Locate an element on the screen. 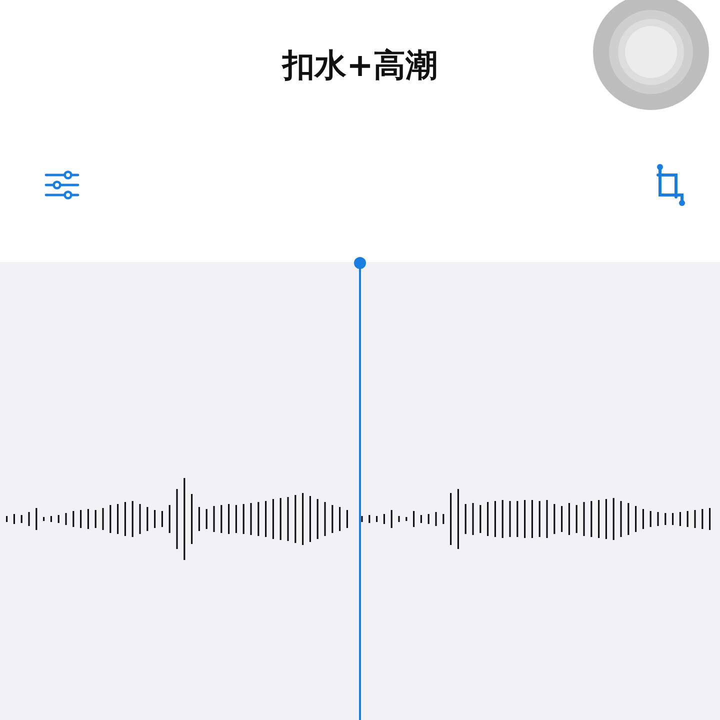 This screenshot has width=720, height=720. crop-icon is located at coordinates (671, 185).